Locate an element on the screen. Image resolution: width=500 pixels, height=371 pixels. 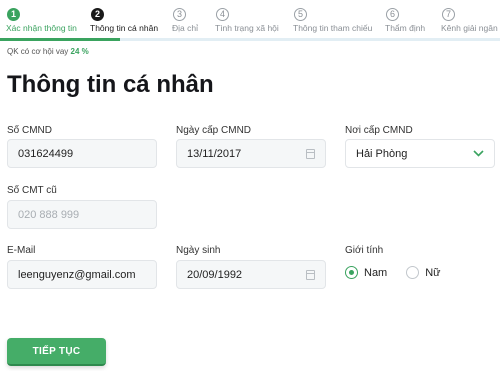
step-4-label: Tình trạng xã hội is located at coordinates (247, 28).